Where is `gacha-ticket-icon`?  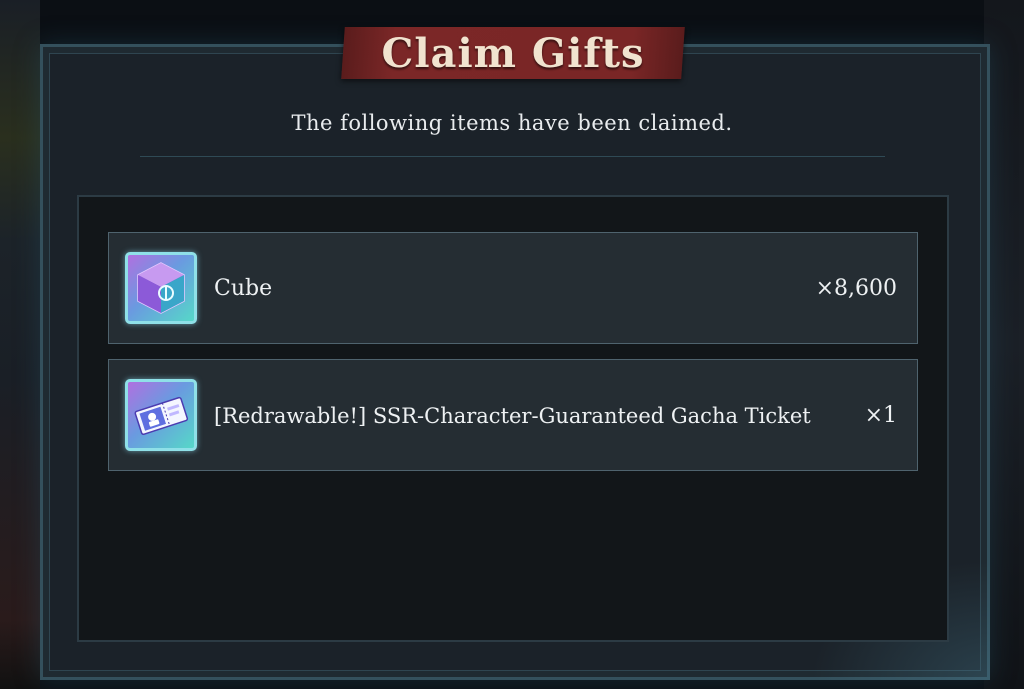 gacha-ticket-icon is located at coordinates (161, 415).